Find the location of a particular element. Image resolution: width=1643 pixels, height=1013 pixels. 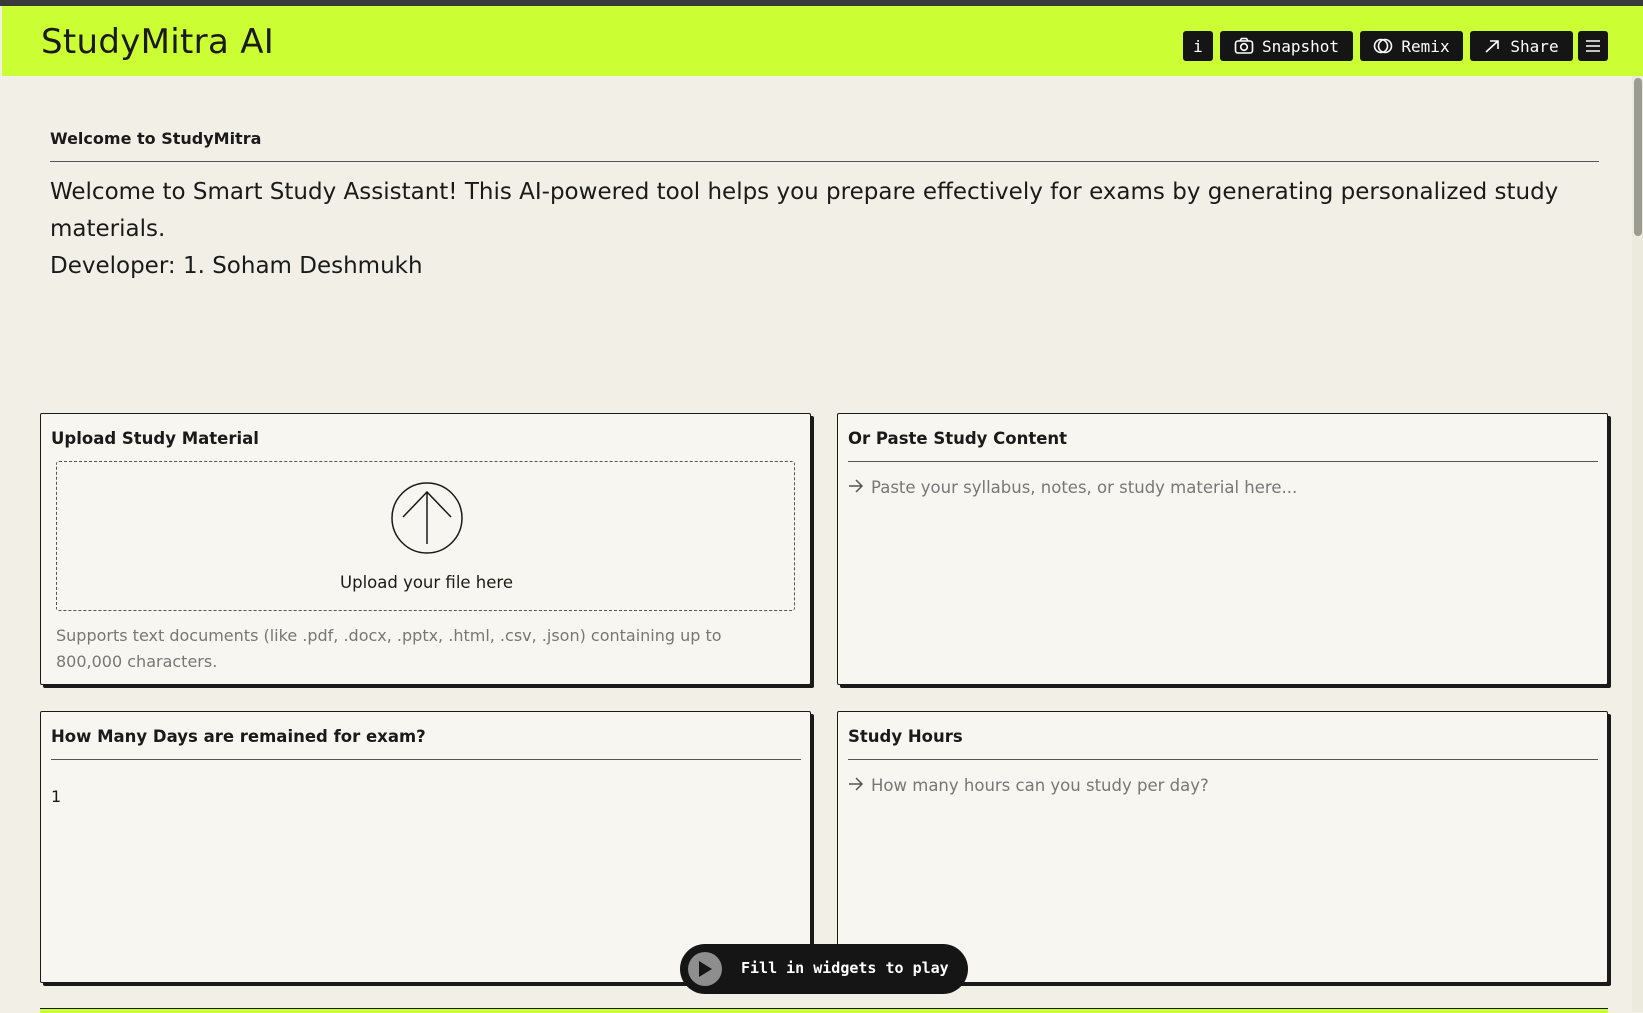

menu-button is located at coordinates (1593, 46).